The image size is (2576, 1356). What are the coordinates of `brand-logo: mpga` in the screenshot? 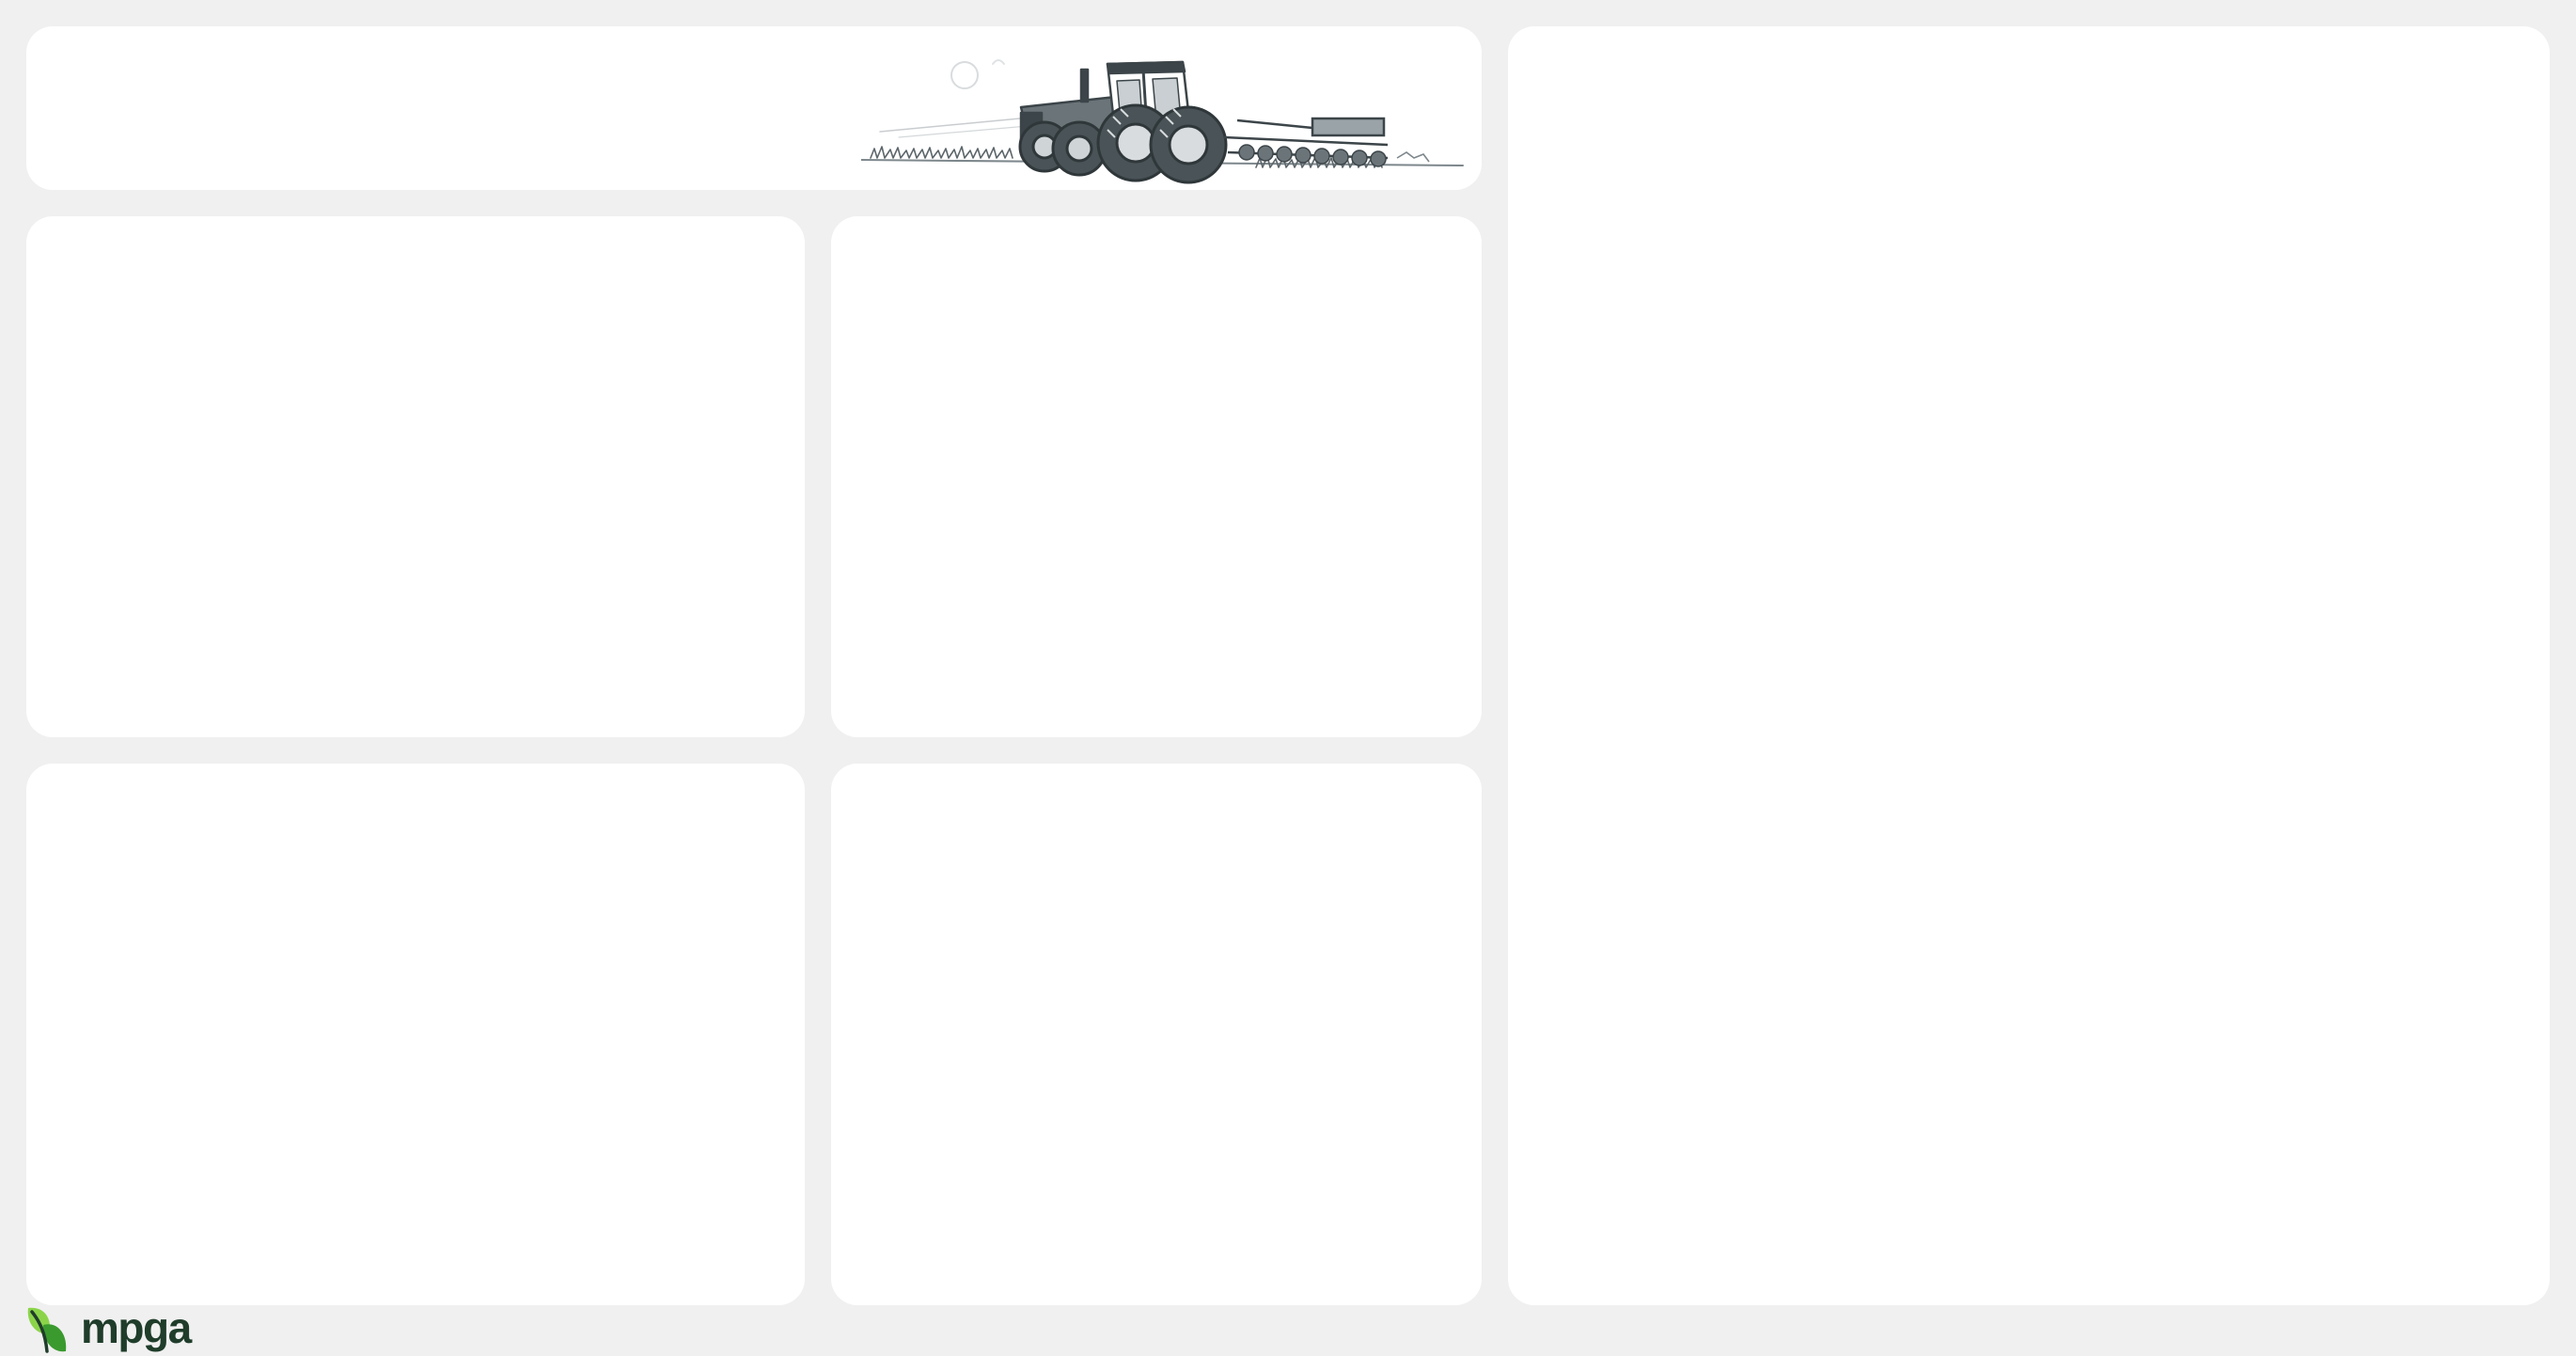 It's located at (108, 1329).